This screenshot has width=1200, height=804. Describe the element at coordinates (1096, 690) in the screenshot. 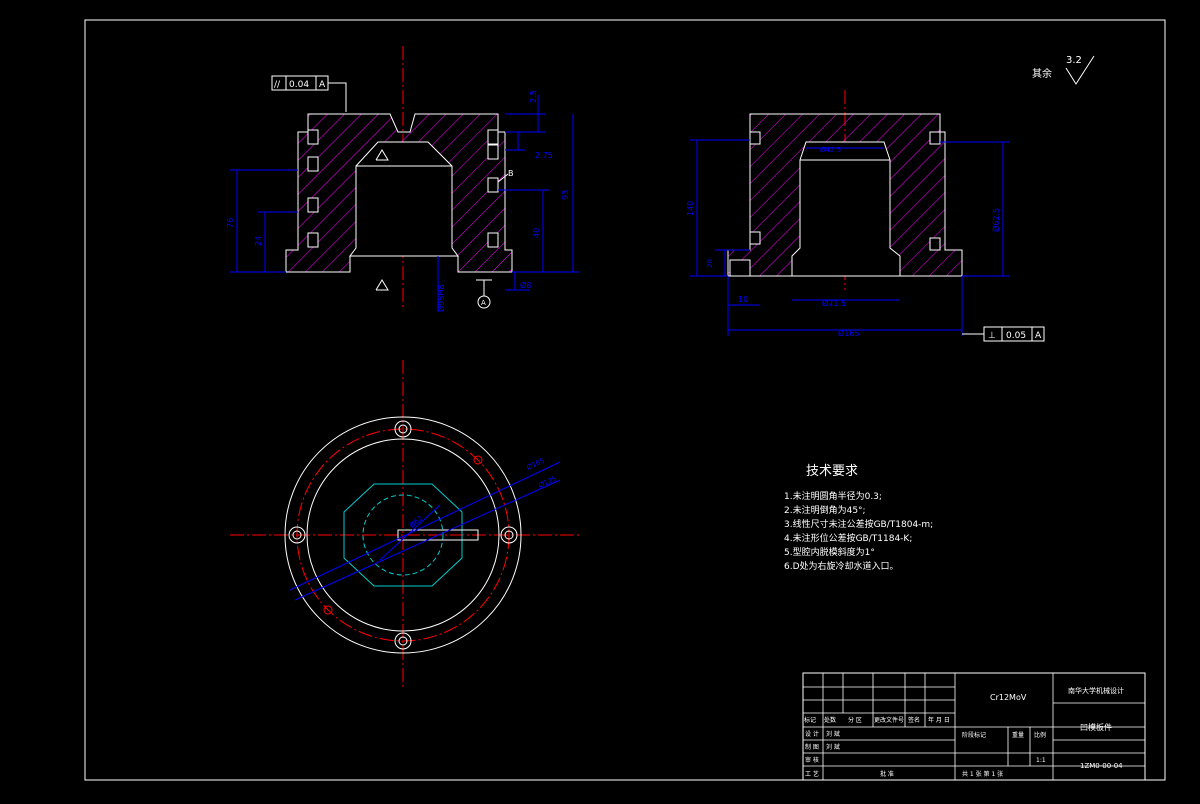

I see `tb-university: 南华大学机械设计` at that location.